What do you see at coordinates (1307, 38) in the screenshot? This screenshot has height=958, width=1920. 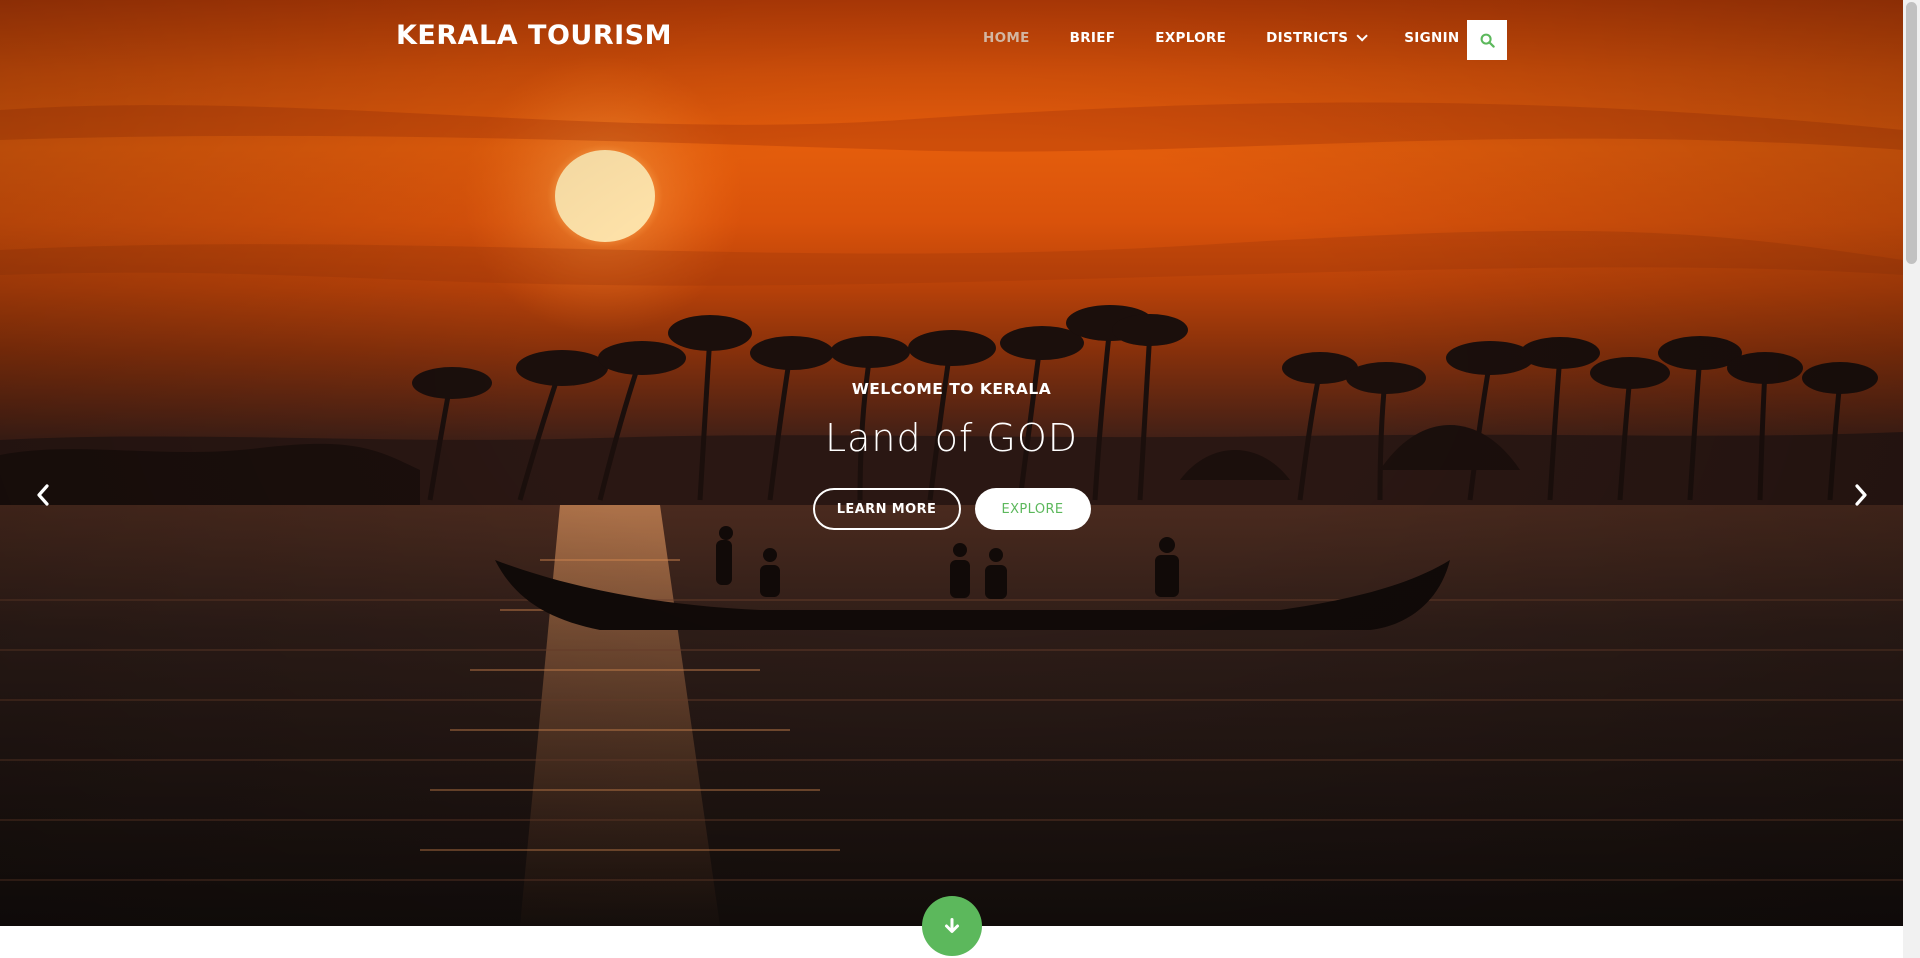 I see `nav-item-label: DISTRICTS` at bounding box center [1307, 38].